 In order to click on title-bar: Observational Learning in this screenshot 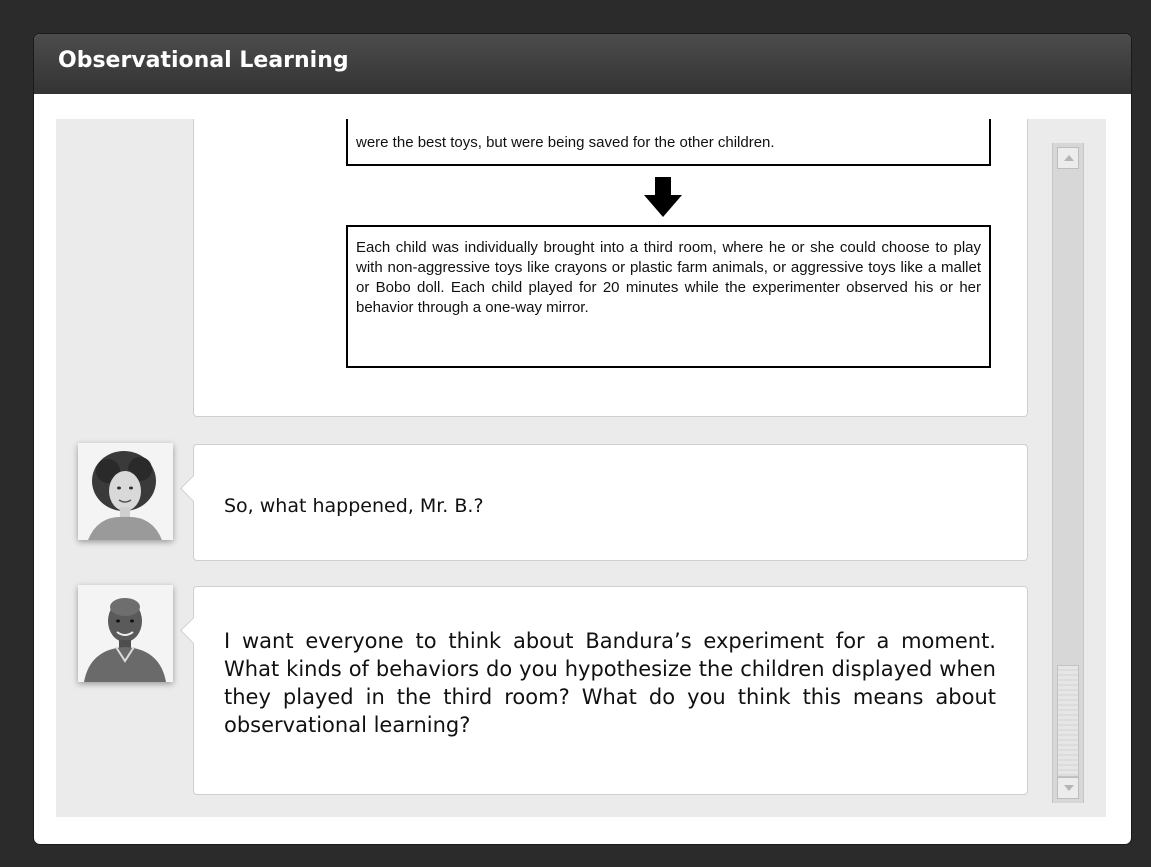, I will do `click(582, 64)`.